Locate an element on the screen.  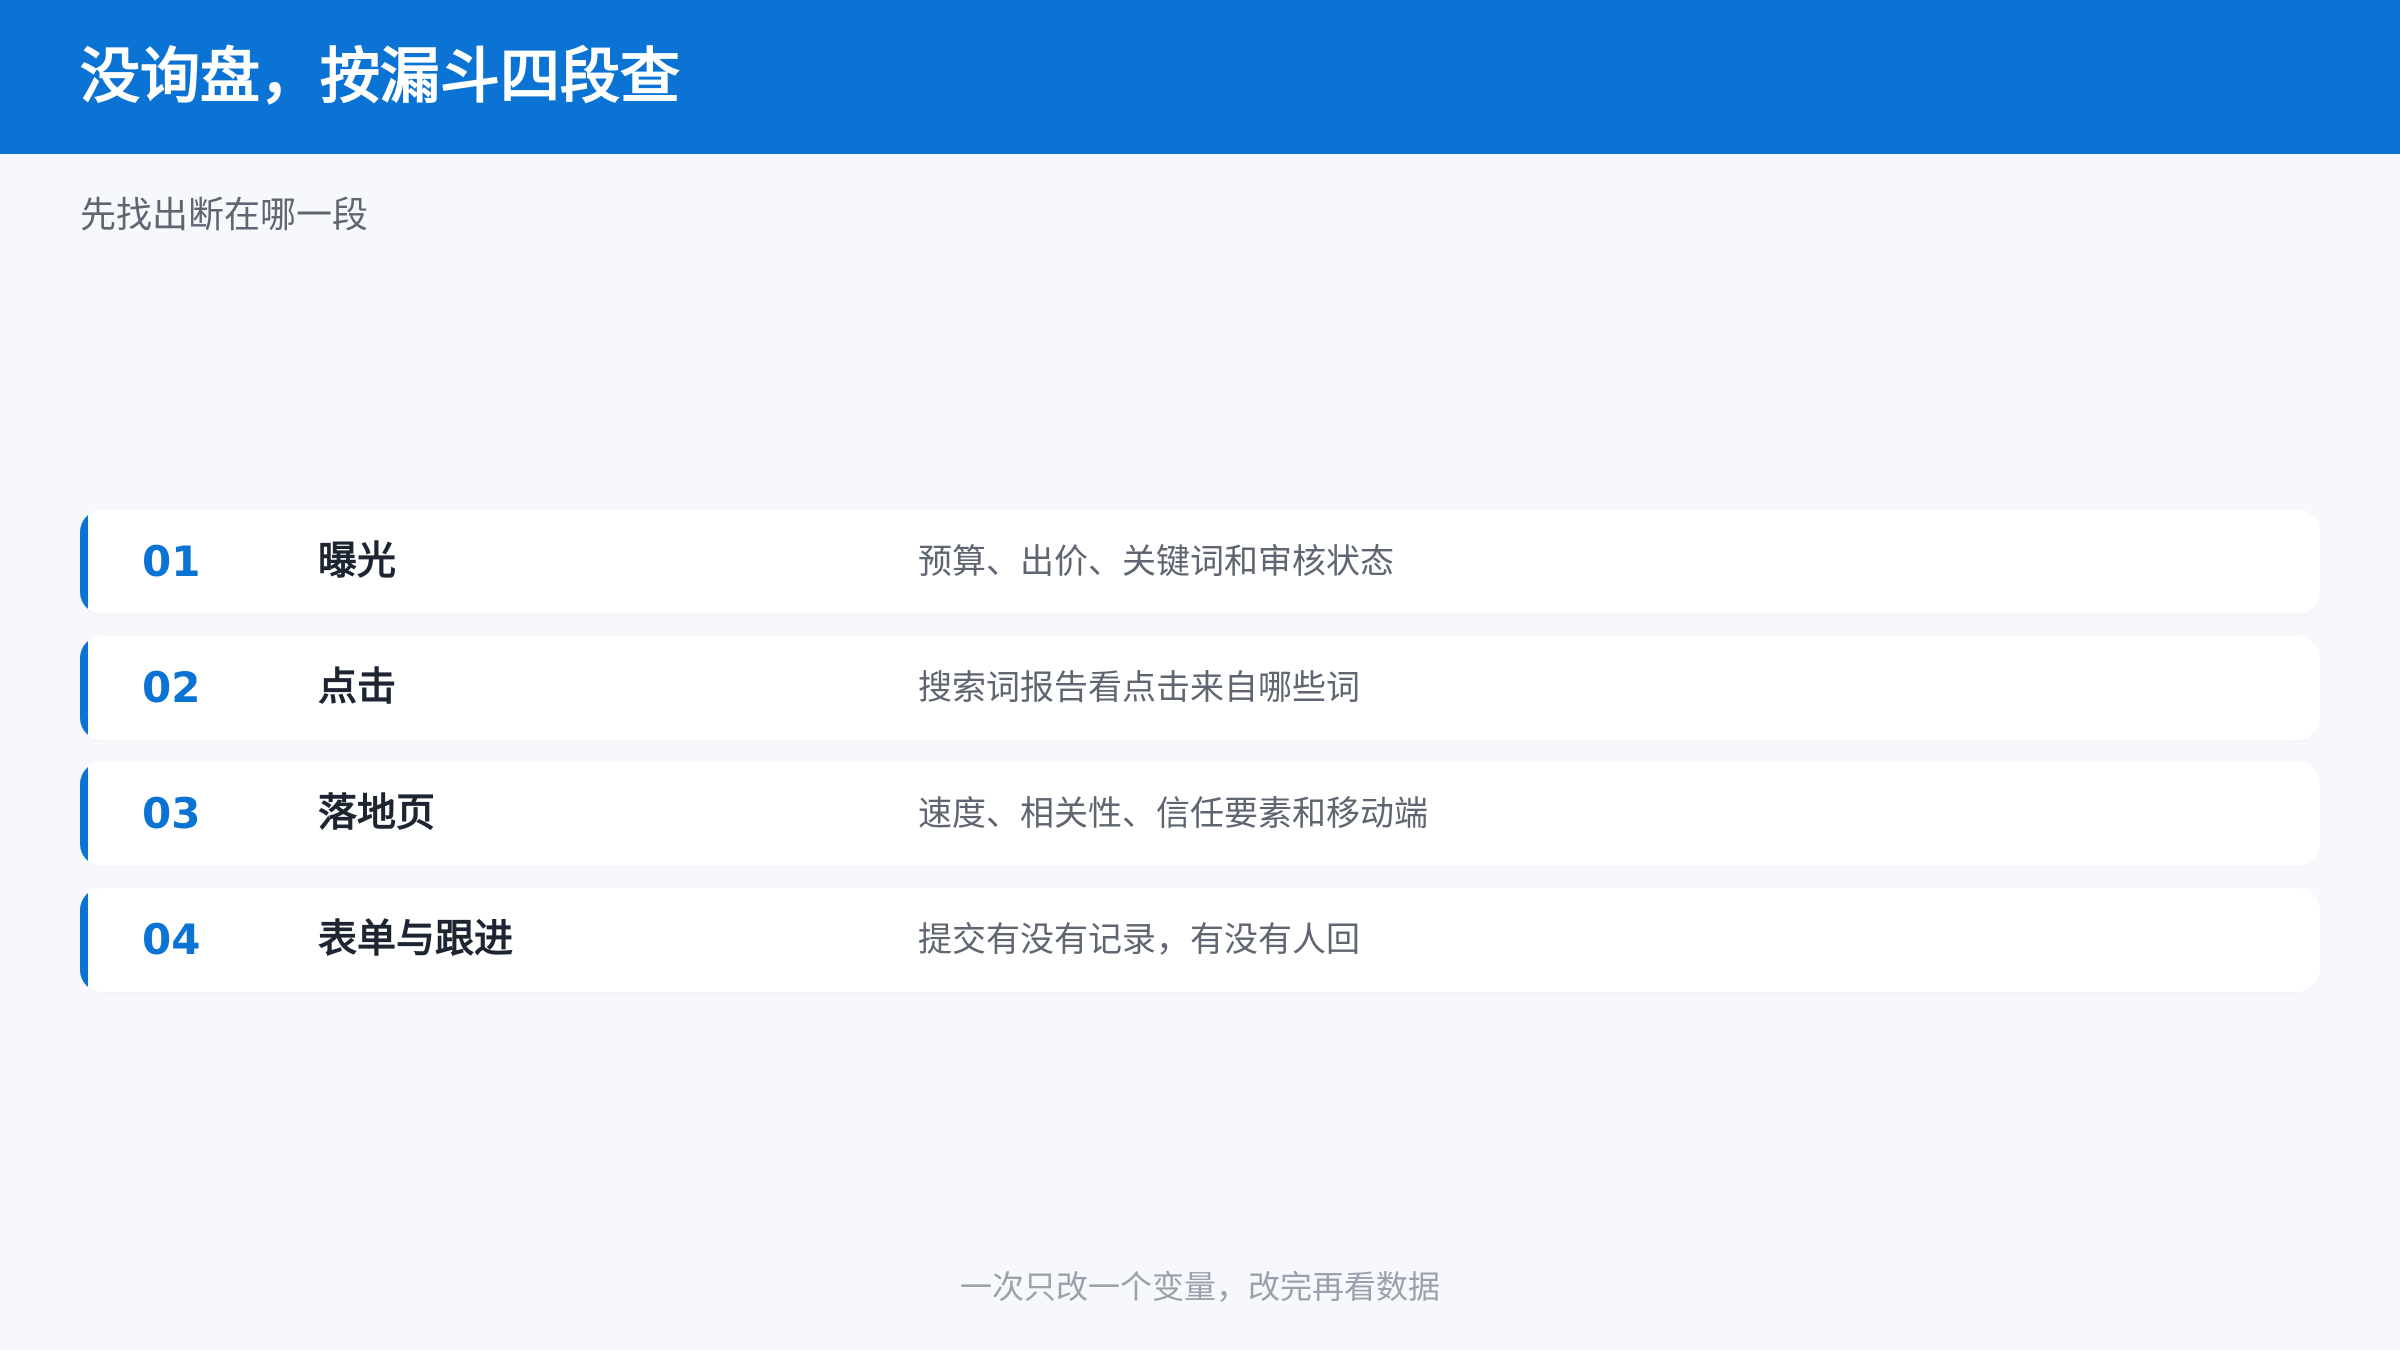
funnel-step-card: 03 落地页 速度、相关性、信任要素和移动端 is located at coordinates (1200, 814).